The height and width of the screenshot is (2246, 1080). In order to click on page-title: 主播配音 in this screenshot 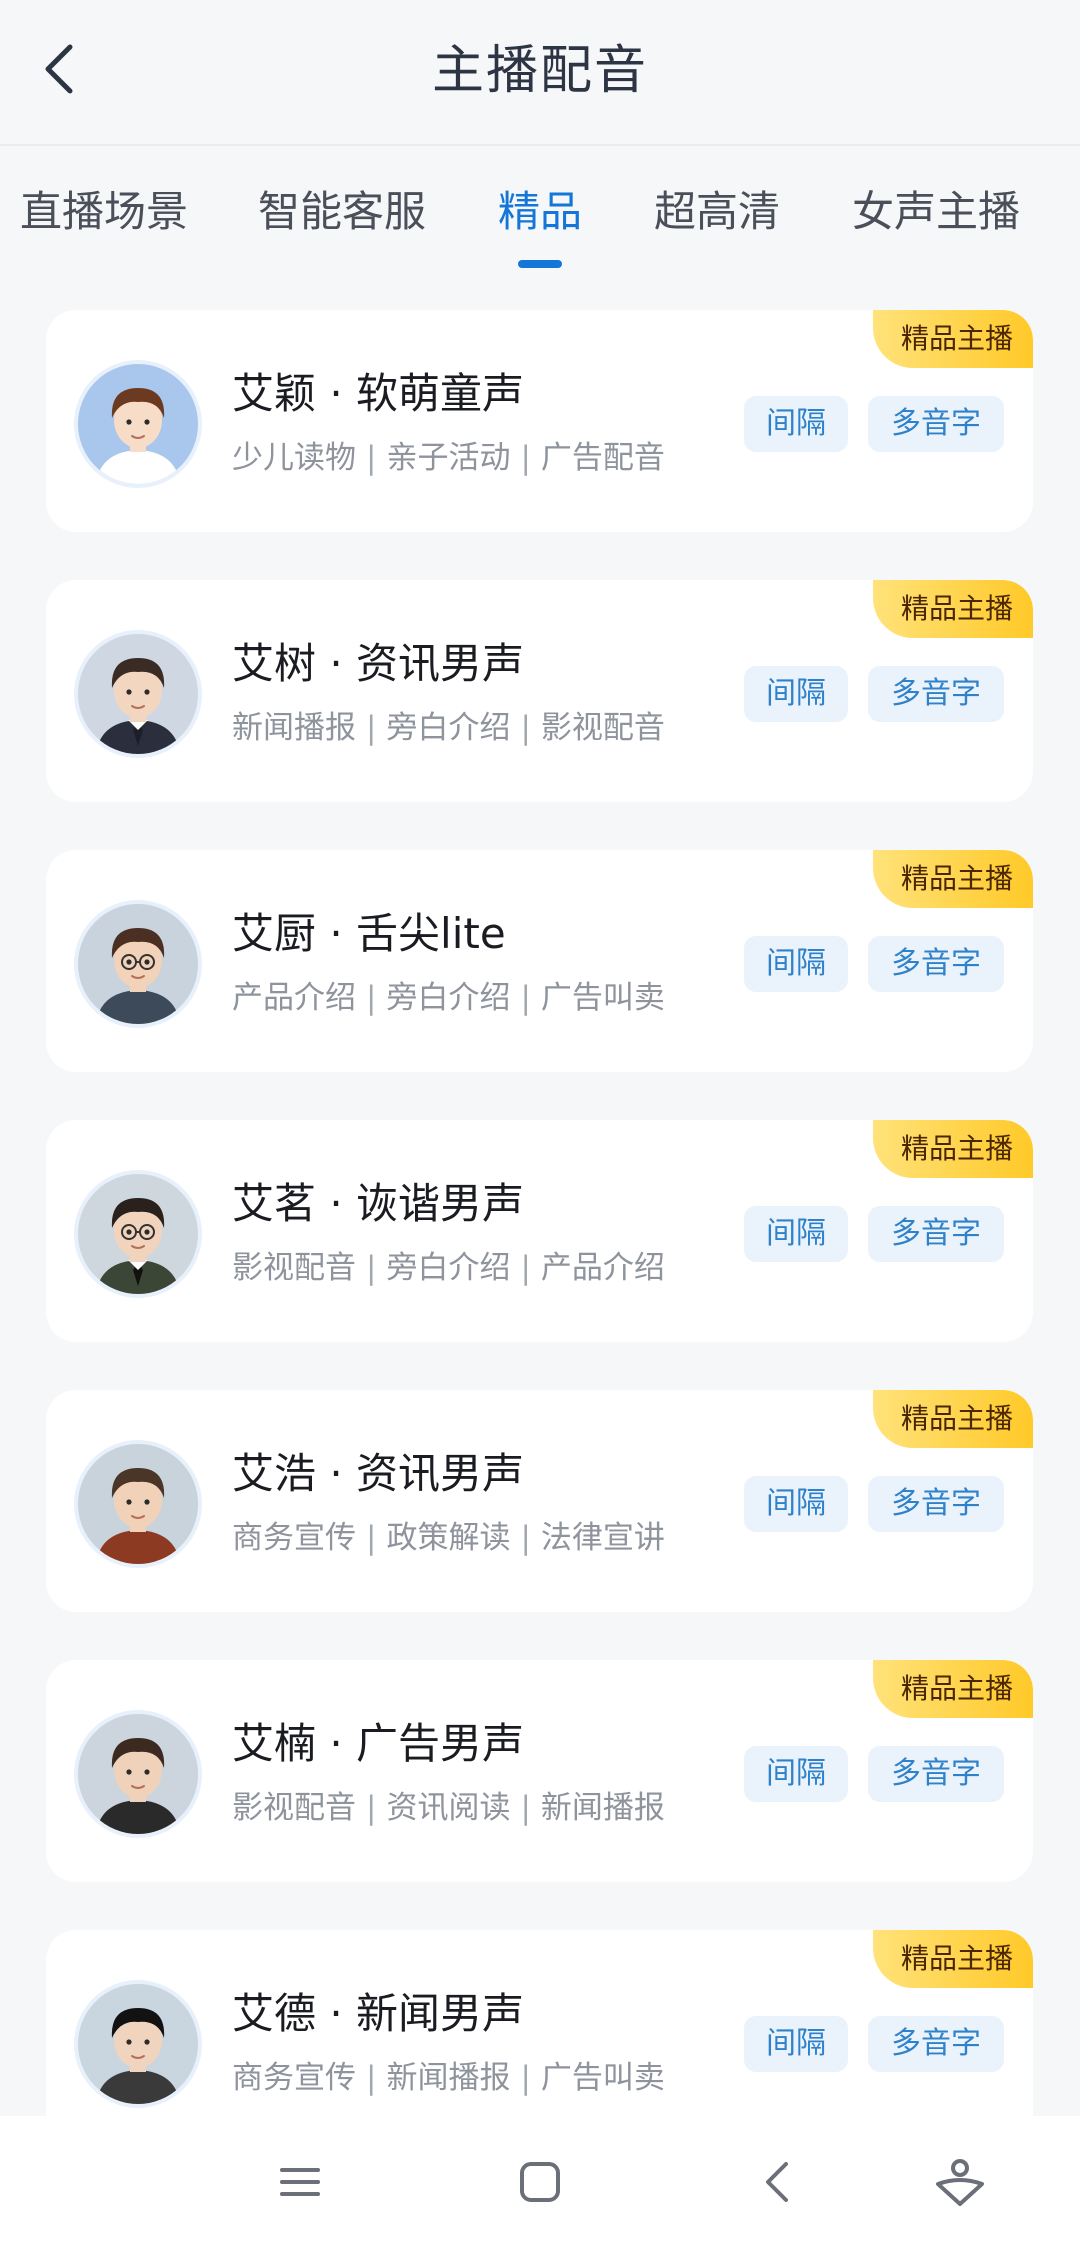, I will do `click(539, 71)`.